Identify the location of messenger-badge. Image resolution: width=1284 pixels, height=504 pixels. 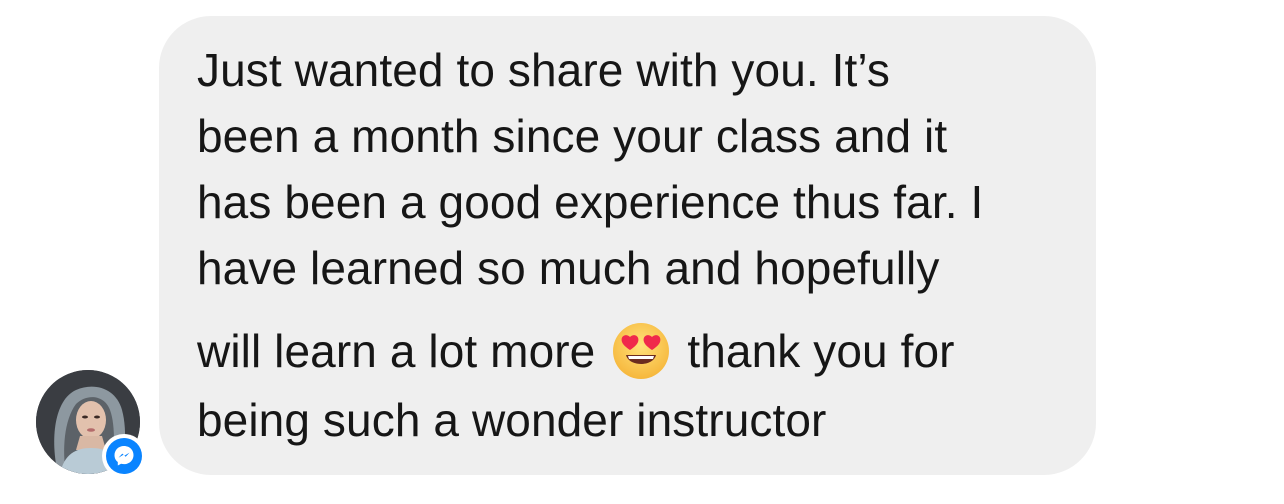
(124, 456).